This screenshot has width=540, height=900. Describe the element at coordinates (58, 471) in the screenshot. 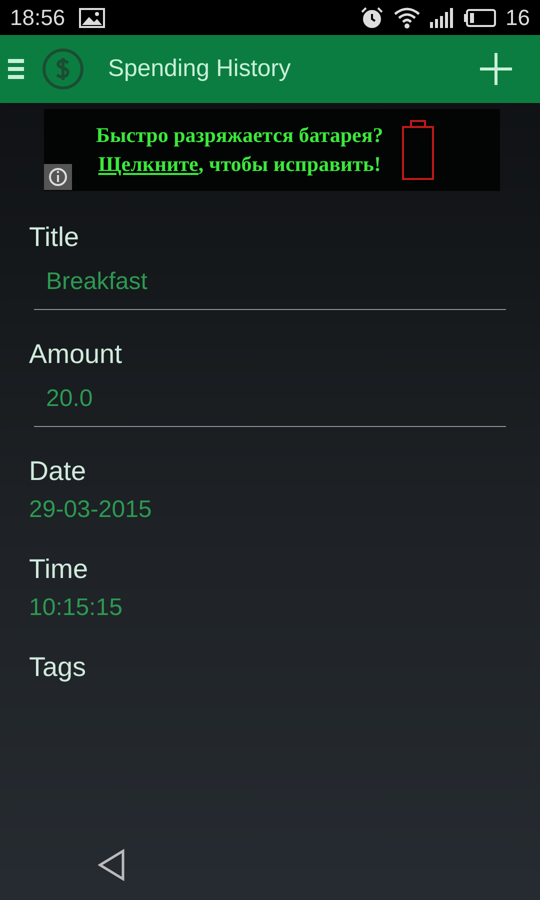

I see `field-label: Date` at that location.